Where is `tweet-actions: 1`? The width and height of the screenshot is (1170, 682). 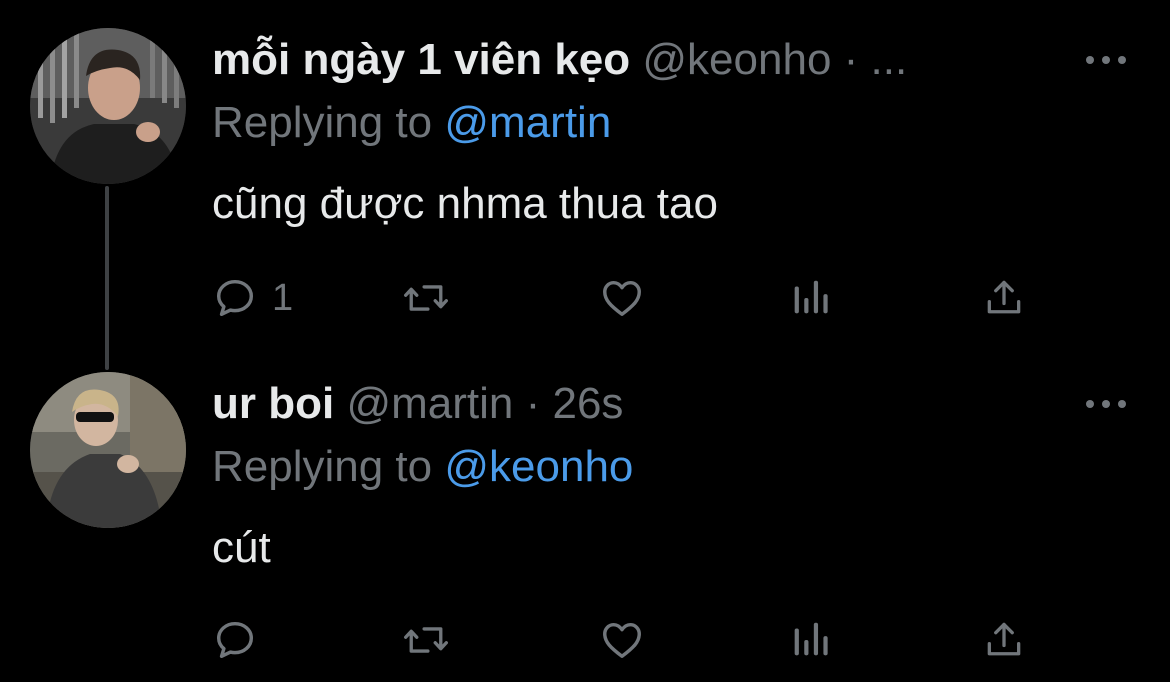
tweet-actions: 1 is located at coordinates (627, 298).